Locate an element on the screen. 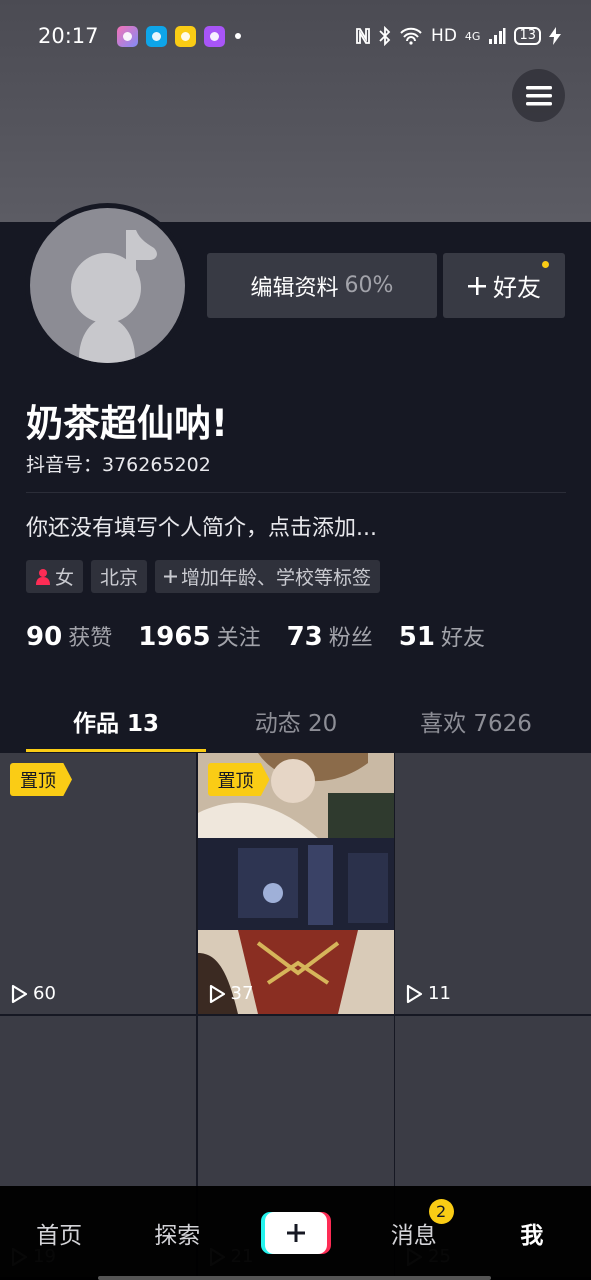 This screenshot has width=591, height=1280. female-person-icon is located at coordinates (43, 576).